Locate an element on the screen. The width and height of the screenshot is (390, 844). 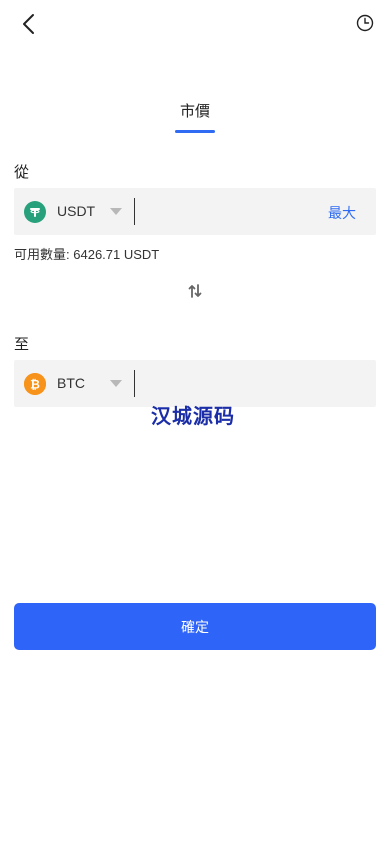
watermark-text: 汉城源码 is located at coordinates (193, 417).